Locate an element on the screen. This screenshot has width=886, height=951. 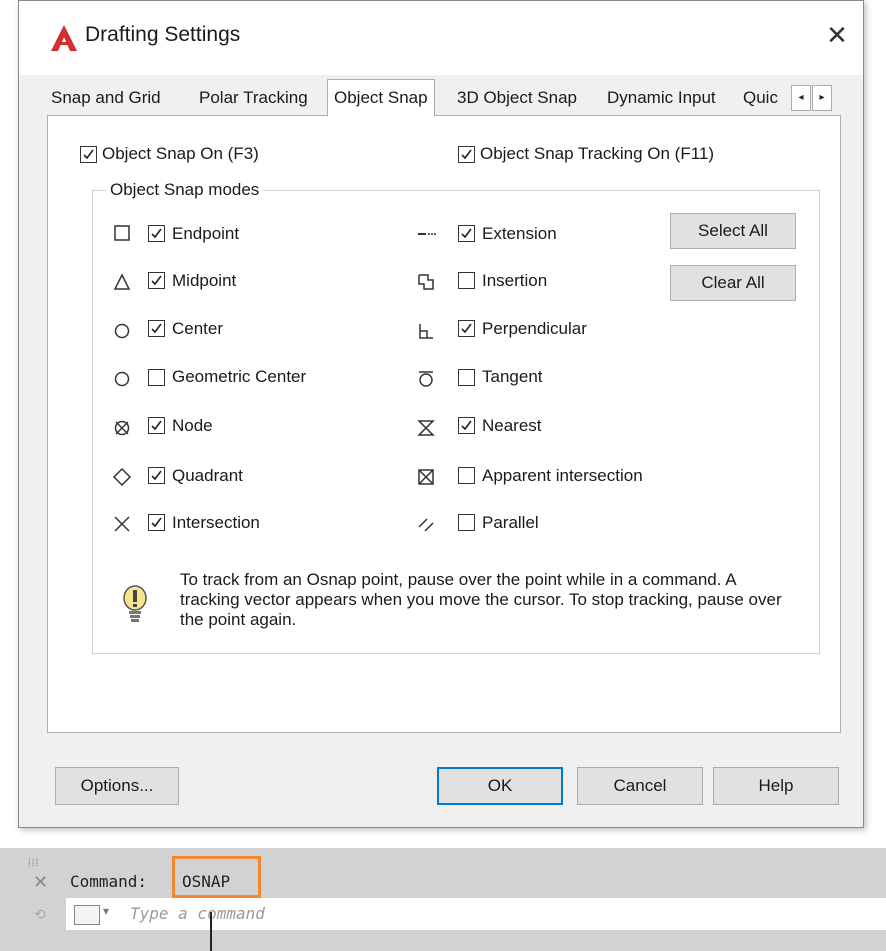
node-checkbox is located at coordinates (156, 425).